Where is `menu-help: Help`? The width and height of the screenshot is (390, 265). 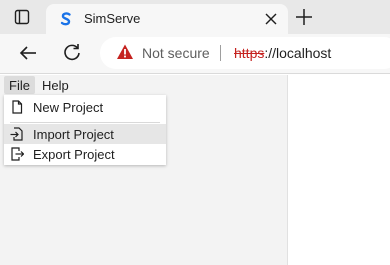 menu-help: Help is located at coordinates (55, 85).